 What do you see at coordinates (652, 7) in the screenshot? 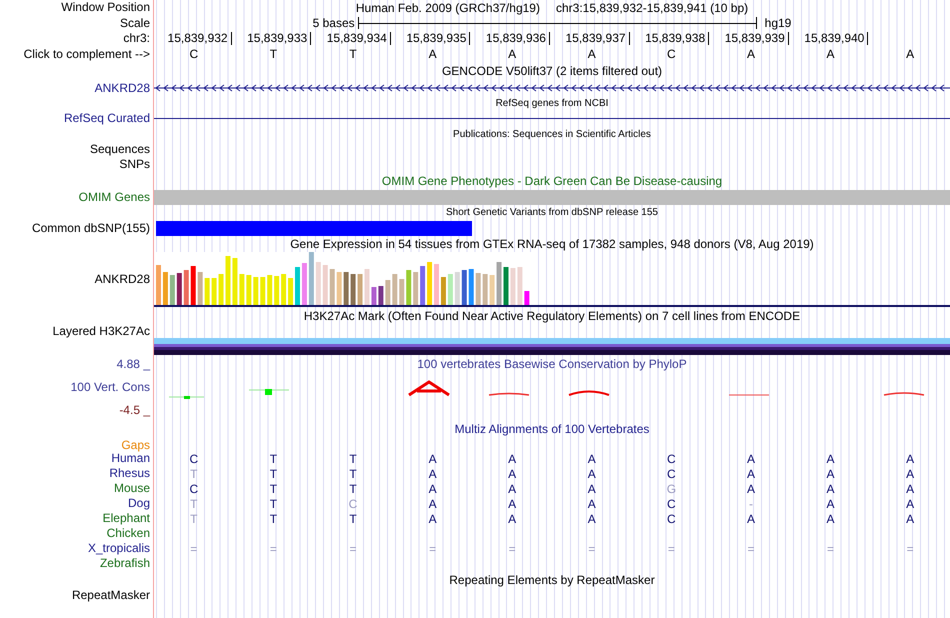
I see `position-range: chr3:15,839,932-15,839,941 (10 bp)` at bounding box center [652, 7].